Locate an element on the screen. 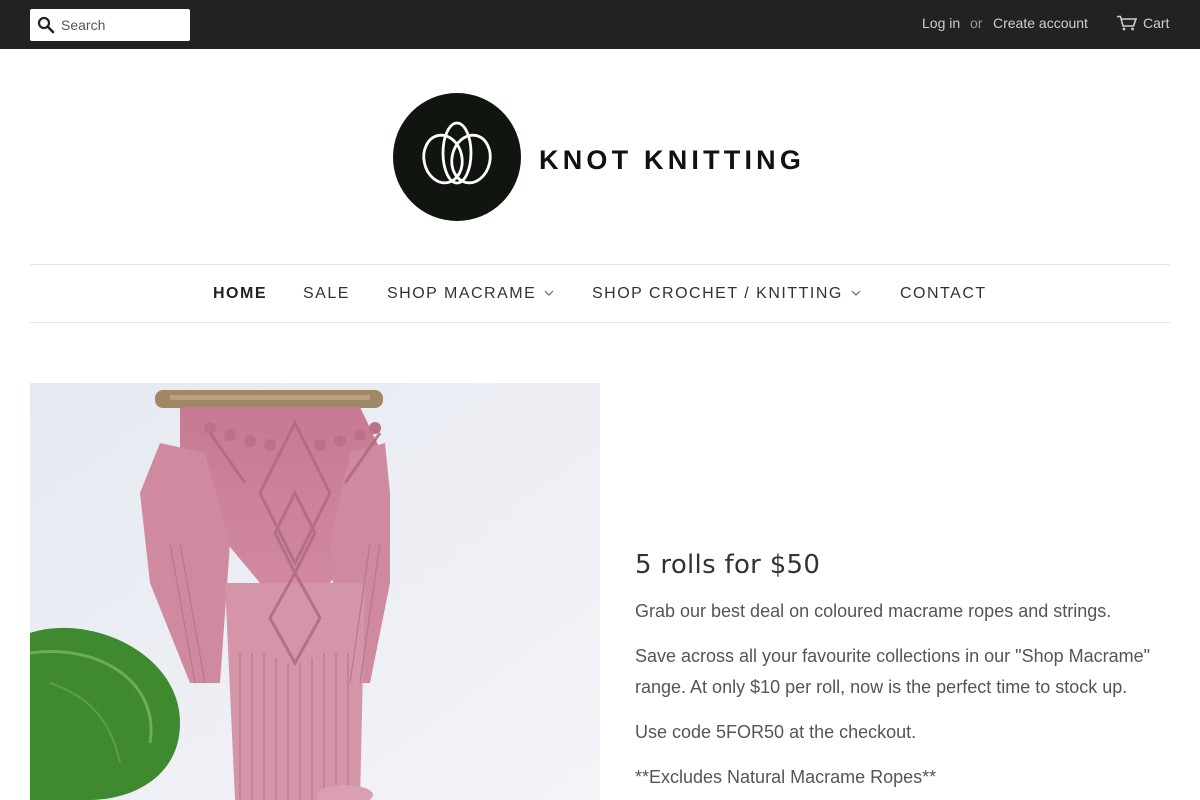 This screenshot has height=800, width=1200. create-account-link: Create account is located at coordinates (1040, 23).